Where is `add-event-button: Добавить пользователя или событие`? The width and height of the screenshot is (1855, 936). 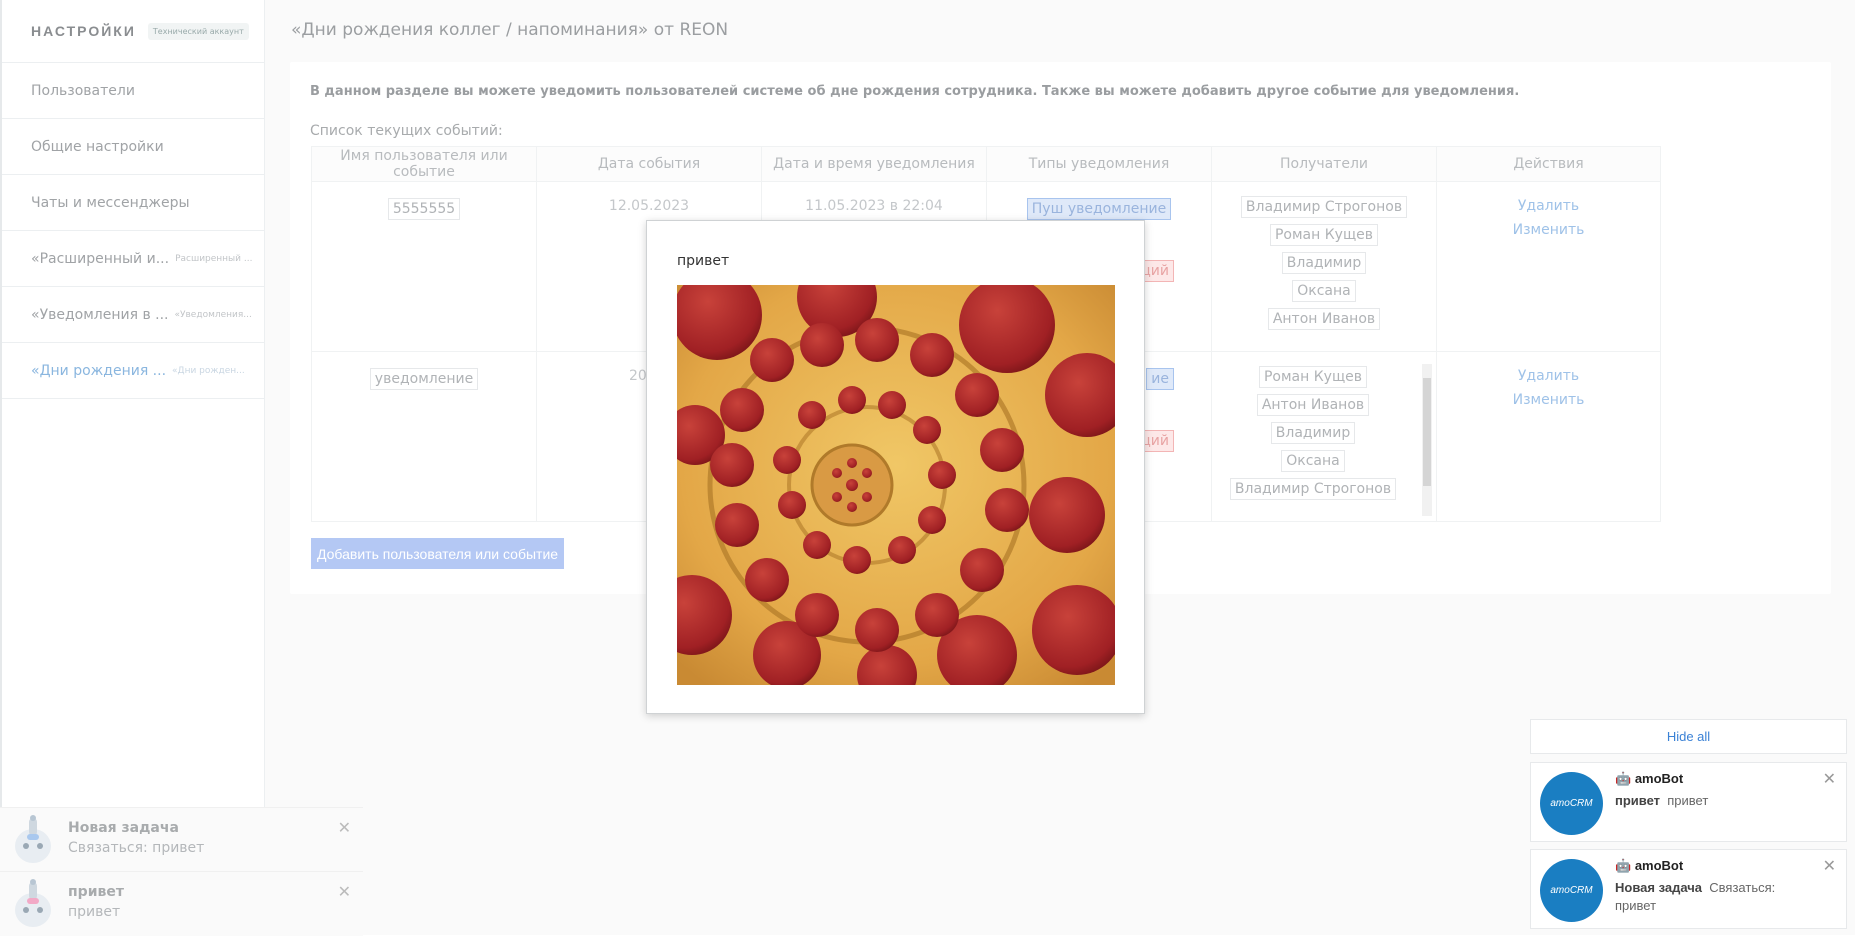 add-event-button: Добавить пользователя или событие is located at coordinates (438, 553).